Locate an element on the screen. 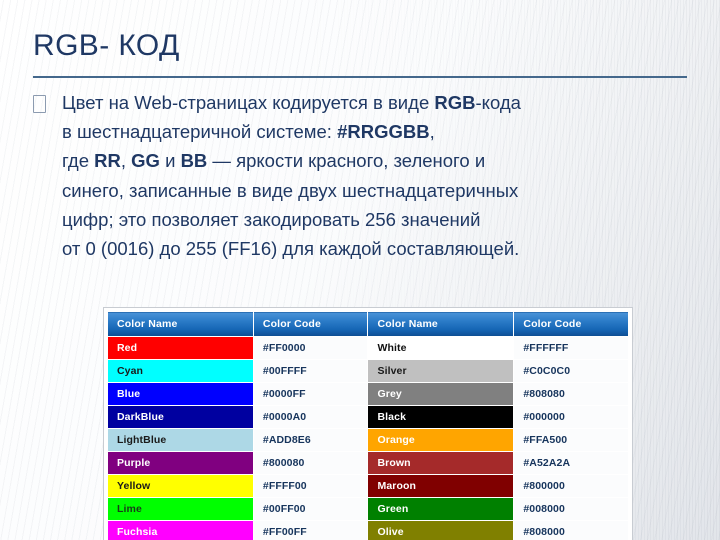  color-code-cell: #800000 is located at coordinates (571, 486).